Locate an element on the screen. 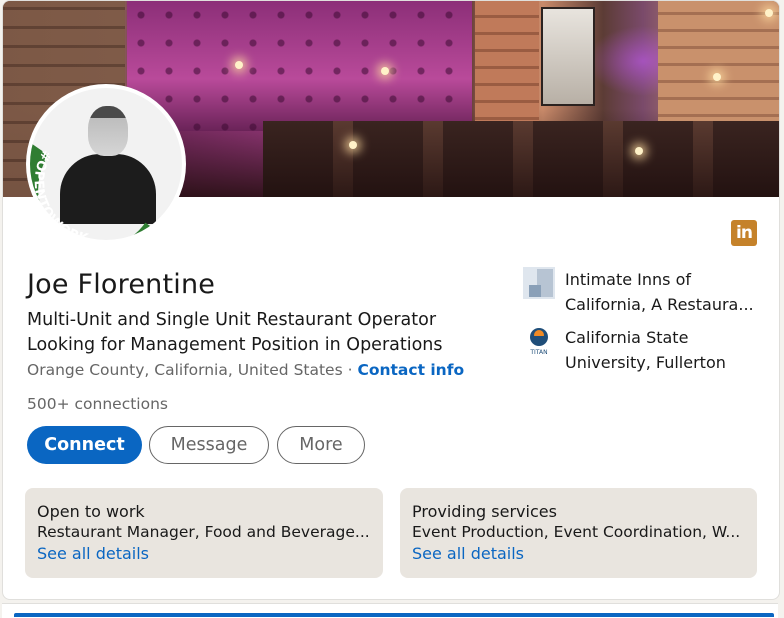 This screenshot has height=618, width=784. cover-photo-artwork is located at coordinates (568, 56).